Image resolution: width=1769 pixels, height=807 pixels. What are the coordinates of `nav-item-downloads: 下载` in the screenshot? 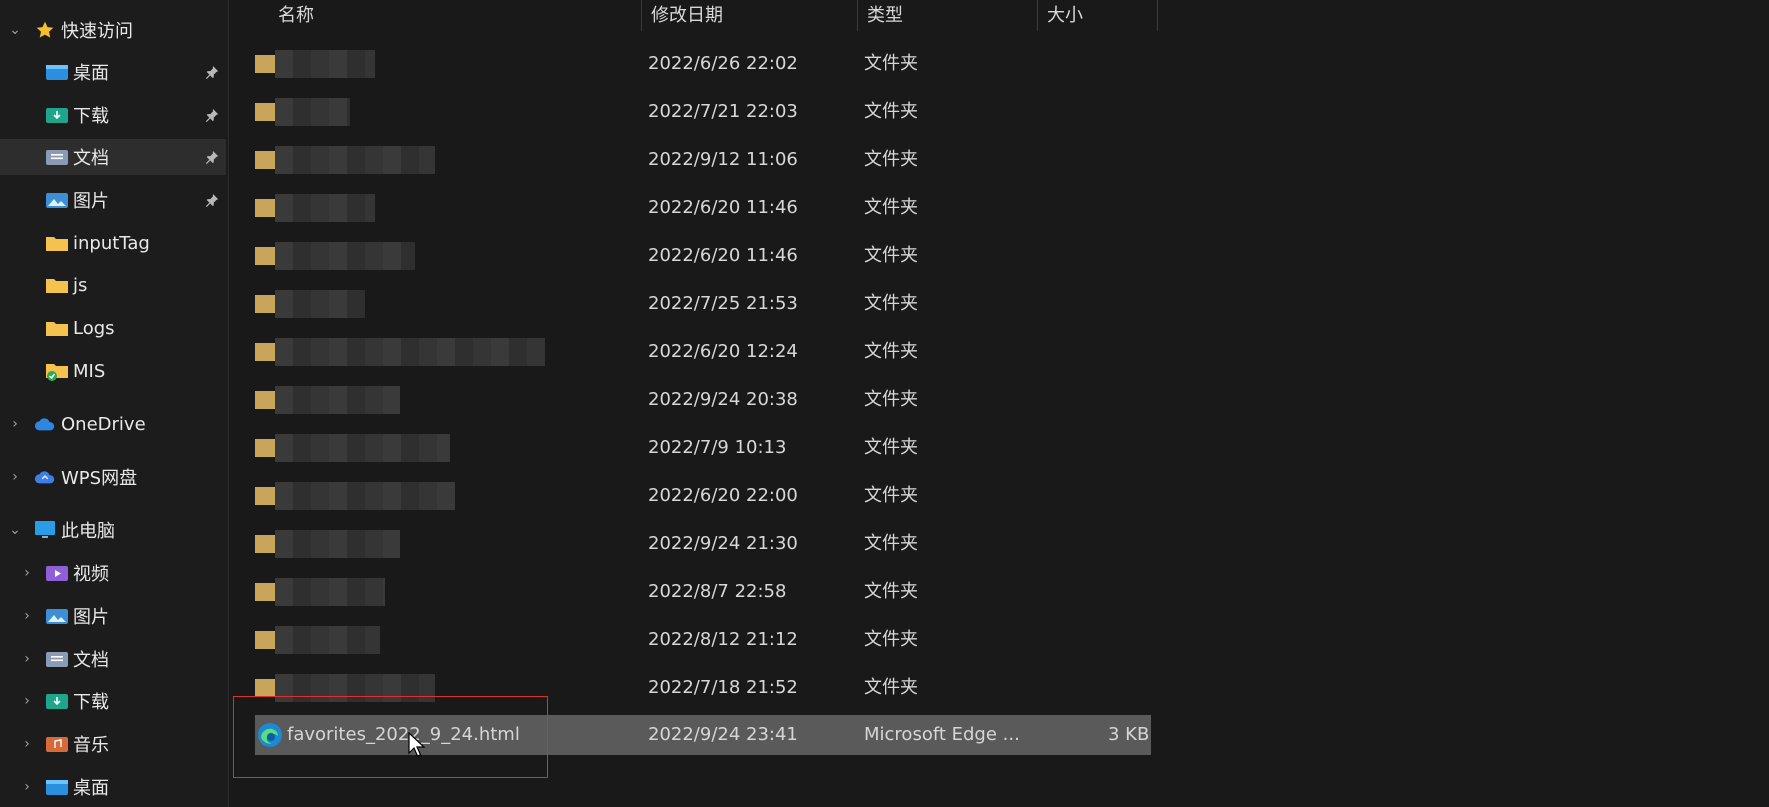 It's located at (113, 115).